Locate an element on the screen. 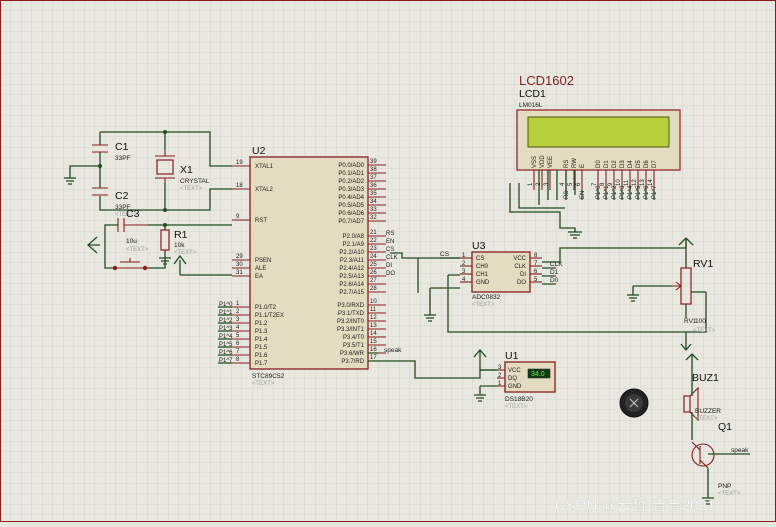 The image size is (776, 527). lcd-title: LCD1602 is located at coordinates (546, 80).